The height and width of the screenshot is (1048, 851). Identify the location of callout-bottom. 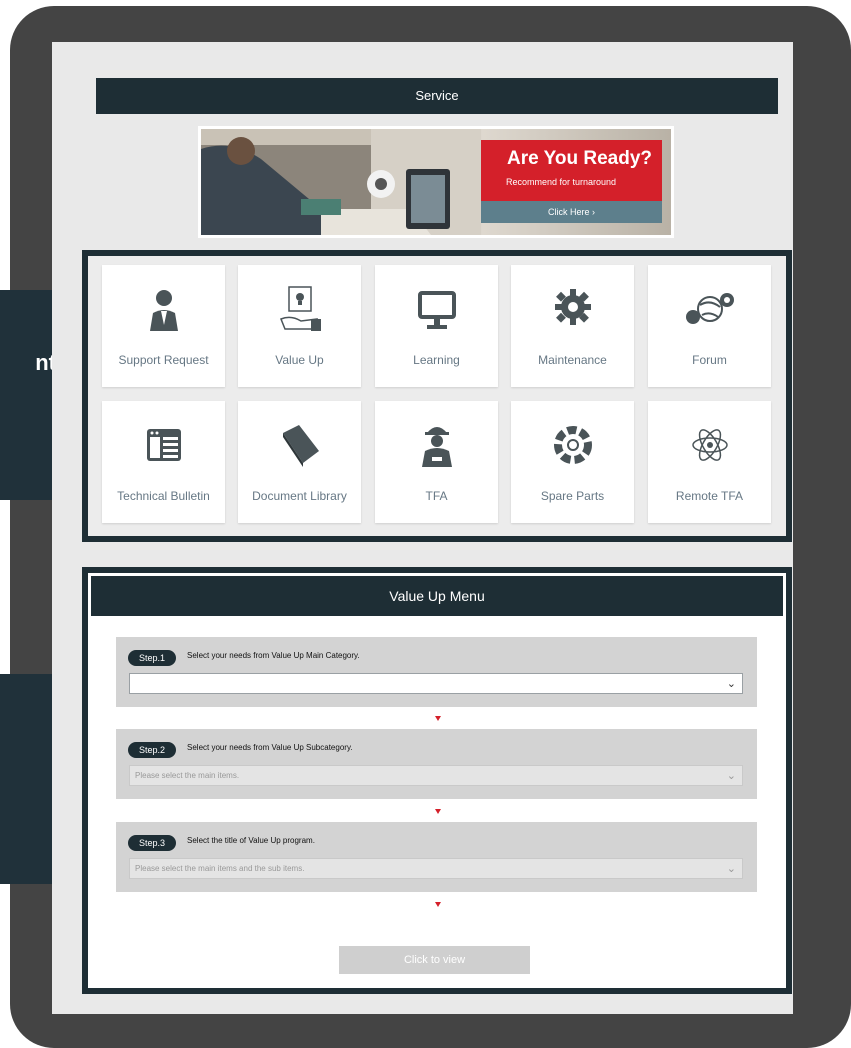
(39, 779).